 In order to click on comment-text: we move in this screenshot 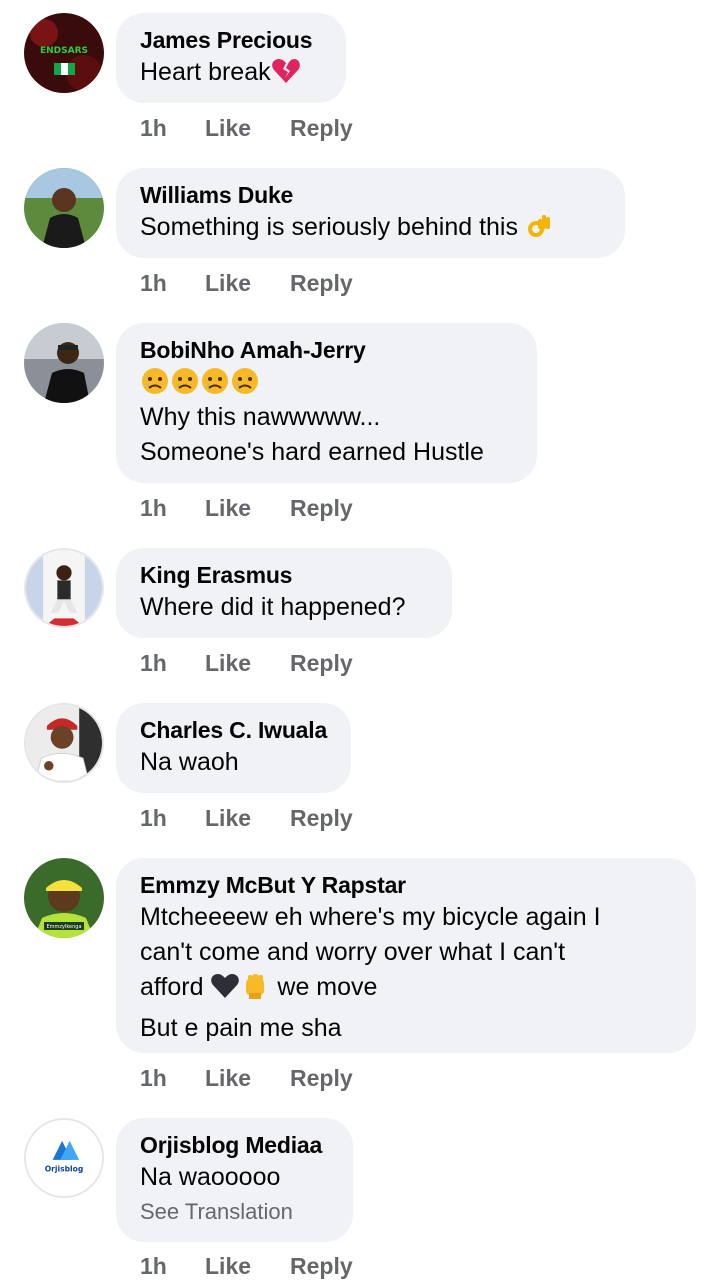, I will do `click(324, 987)`.